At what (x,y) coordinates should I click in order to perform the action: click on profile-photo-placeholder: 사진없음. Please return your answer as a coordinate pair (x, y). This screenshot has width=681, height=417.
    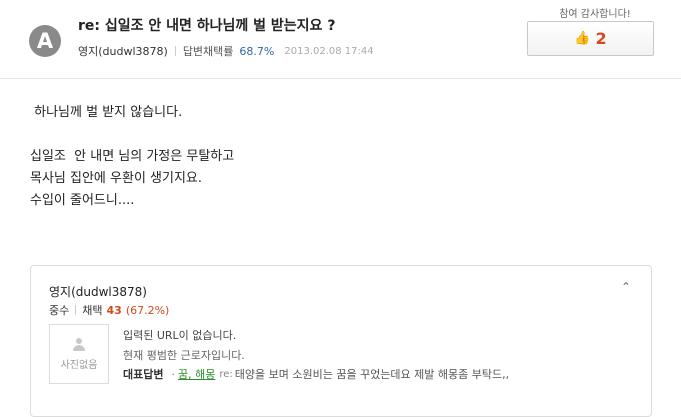
    Looking at the image, I should click on (79, 354).